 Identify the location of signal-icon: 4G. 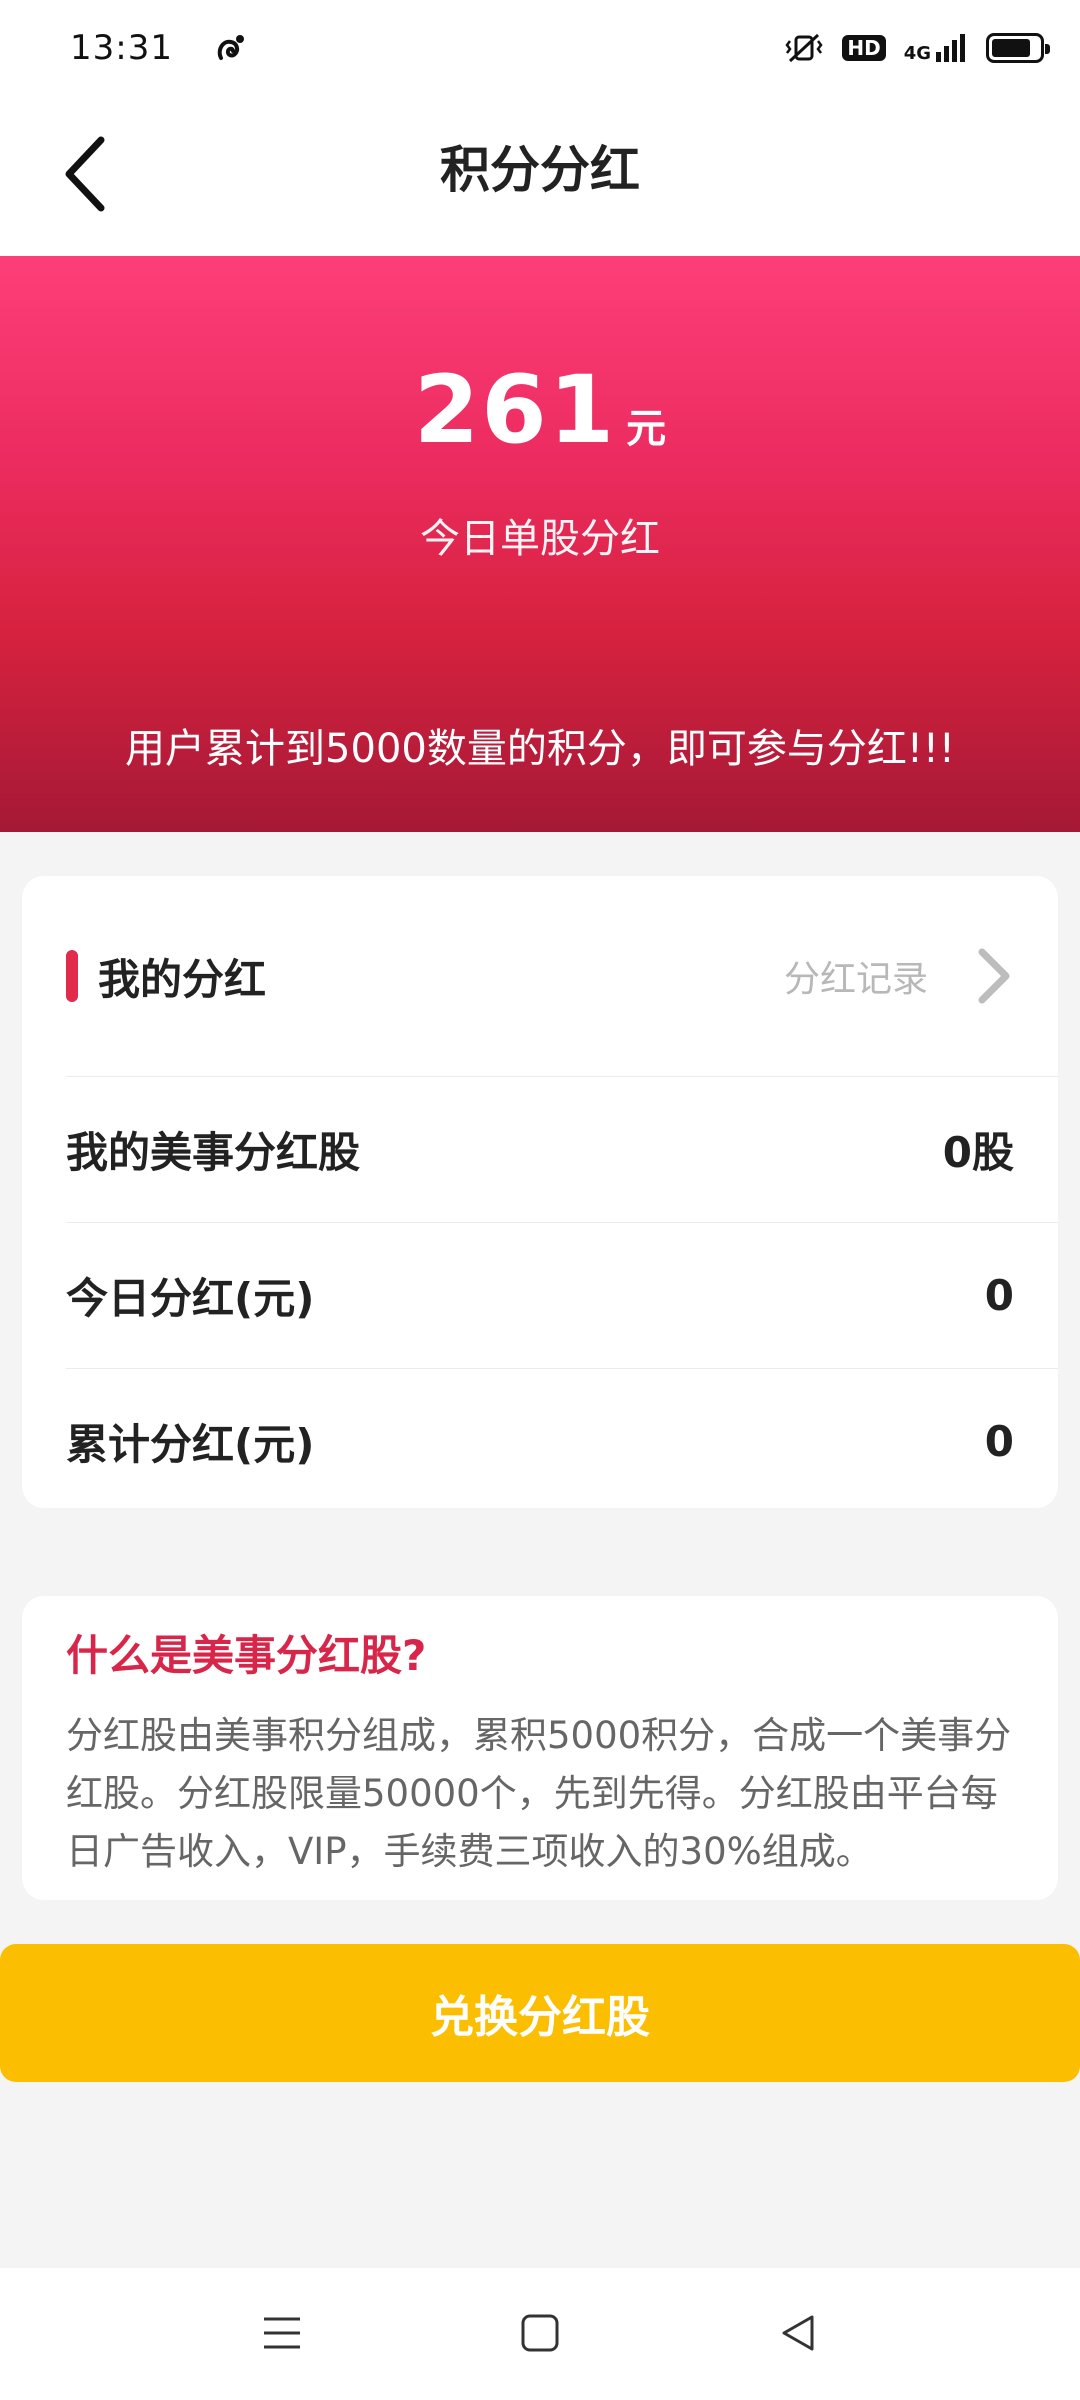
(936, 48).